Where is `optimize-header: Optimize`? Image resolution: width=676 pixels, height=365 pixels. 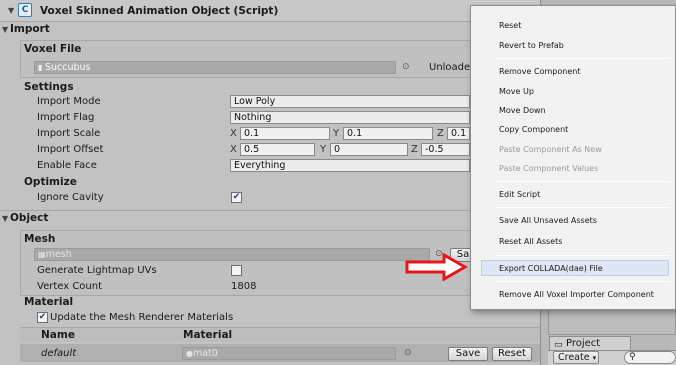 optimize-header: Optimize is located at coordinates (50, 182).